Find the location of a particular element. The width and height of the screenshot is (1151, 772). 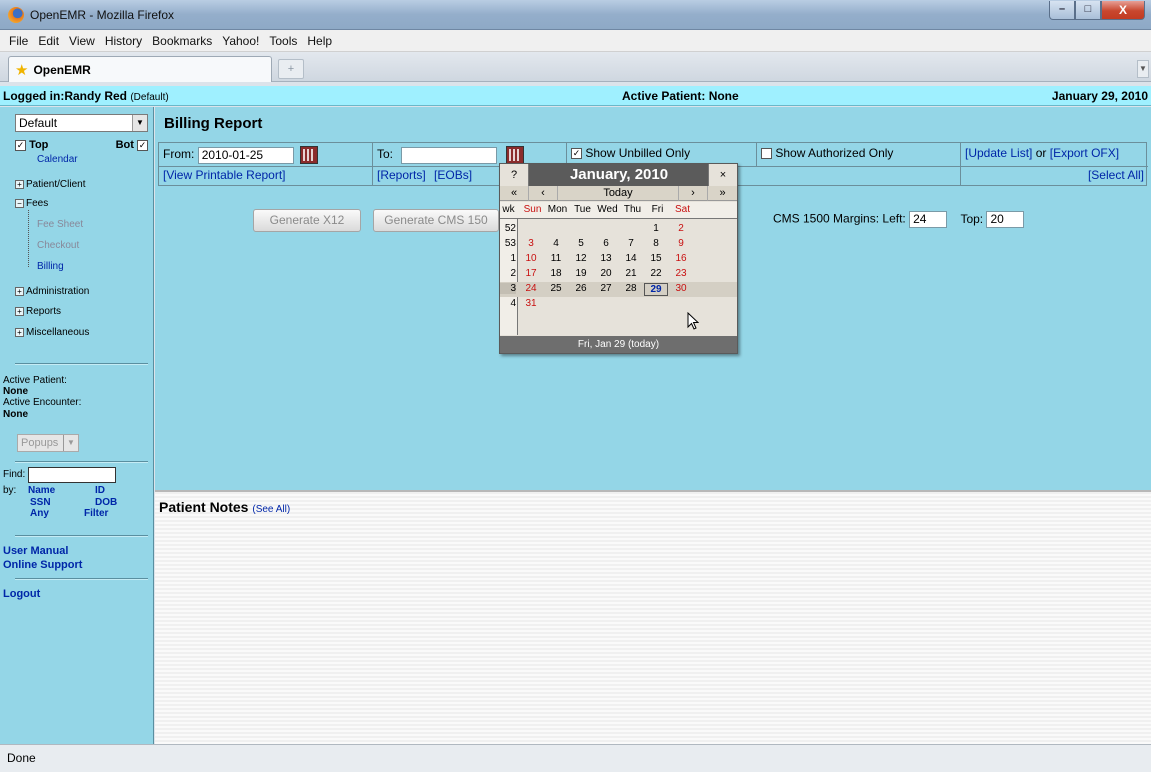

calendar-close-button: × is located at coordinates (722, 175).